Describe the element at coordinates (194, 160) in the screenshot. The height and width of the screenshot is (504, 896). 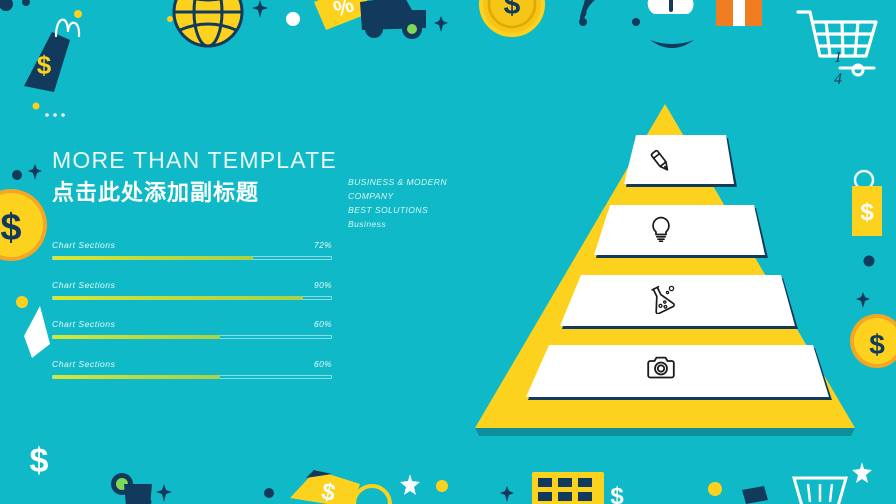
I see `page-title: MORE THAN TEMPLATE` at that location.